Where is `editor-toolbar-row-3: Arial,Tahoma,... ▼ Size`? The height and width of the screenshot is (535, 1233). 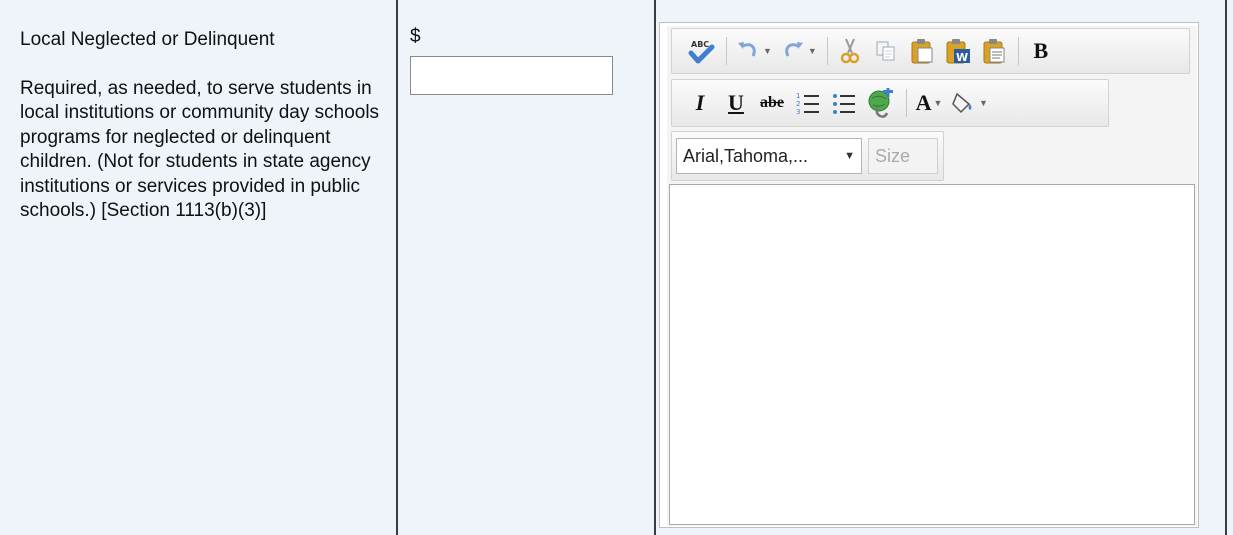
editor-toolbar-row-3: Arial,Tahoma,... ▼ Size is located at coordinates (807, 156).